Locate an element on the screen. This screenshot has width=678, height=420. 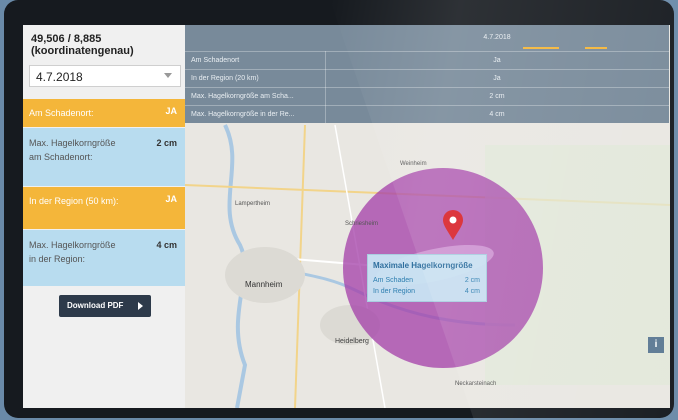
map-label-mannheim: Mannheim is located at coordinates (264, 284).